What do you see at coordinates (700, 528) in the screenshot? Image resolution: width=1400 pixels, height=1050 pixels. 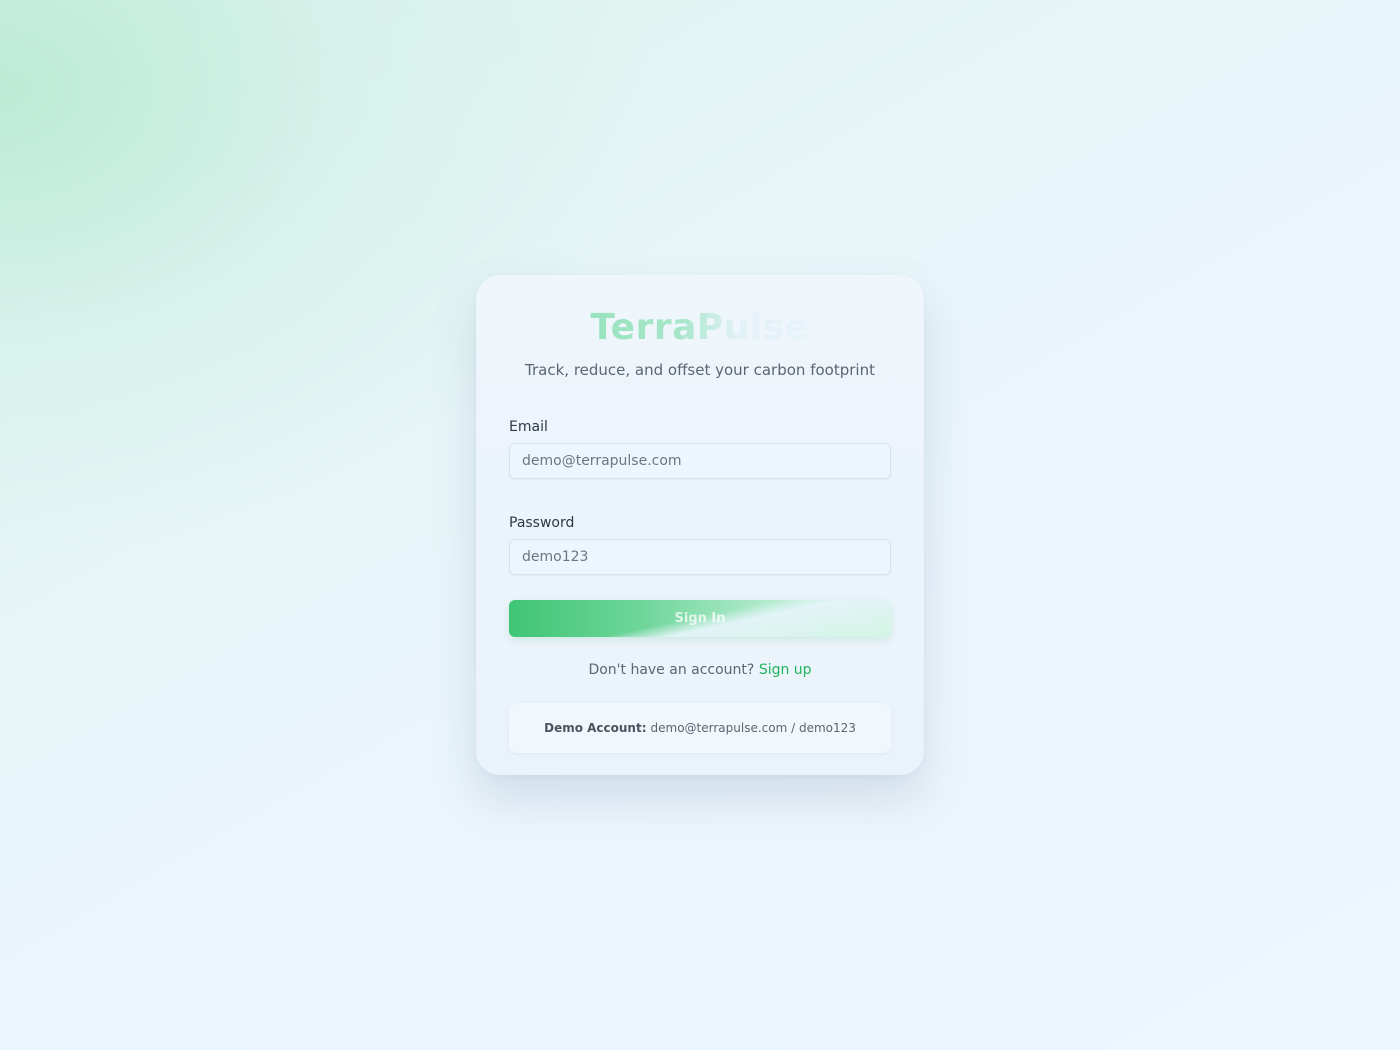 I see `login-form: Email Password Sign In` at bounding box center [700, 528].